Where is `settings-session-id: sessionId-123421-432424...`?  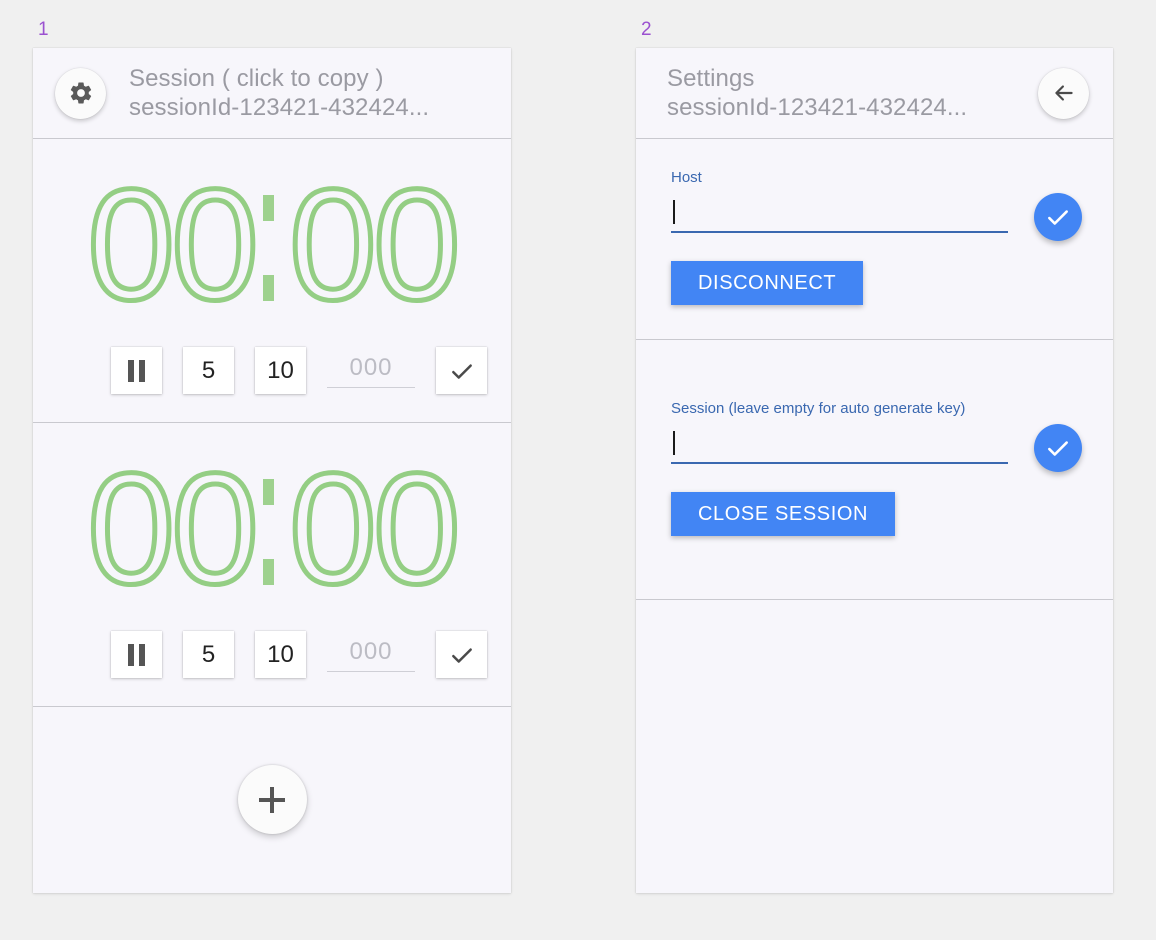
settings-session-id: sessionId-123421-432424... is located at coordinates (817, 107).